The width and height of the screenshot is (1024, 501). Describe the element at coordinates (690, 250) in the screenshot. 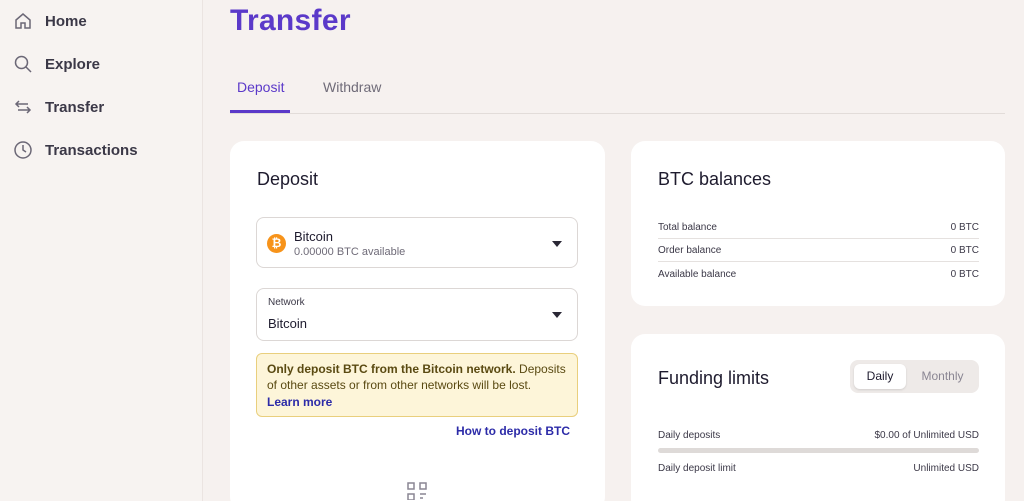

I see `balance-label: Order balance` at that location.